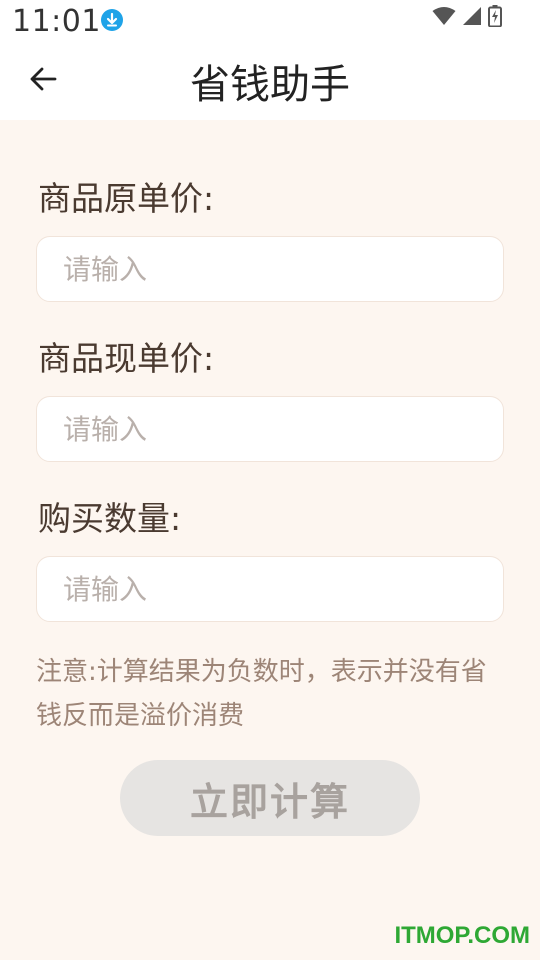  What do you see at coordinates (261, 694) in the screenshot?
I see `note-text: 注意:计算结果为负数时，表示并没有省钱反而是溢价消费` at bounding box center [261, 694].